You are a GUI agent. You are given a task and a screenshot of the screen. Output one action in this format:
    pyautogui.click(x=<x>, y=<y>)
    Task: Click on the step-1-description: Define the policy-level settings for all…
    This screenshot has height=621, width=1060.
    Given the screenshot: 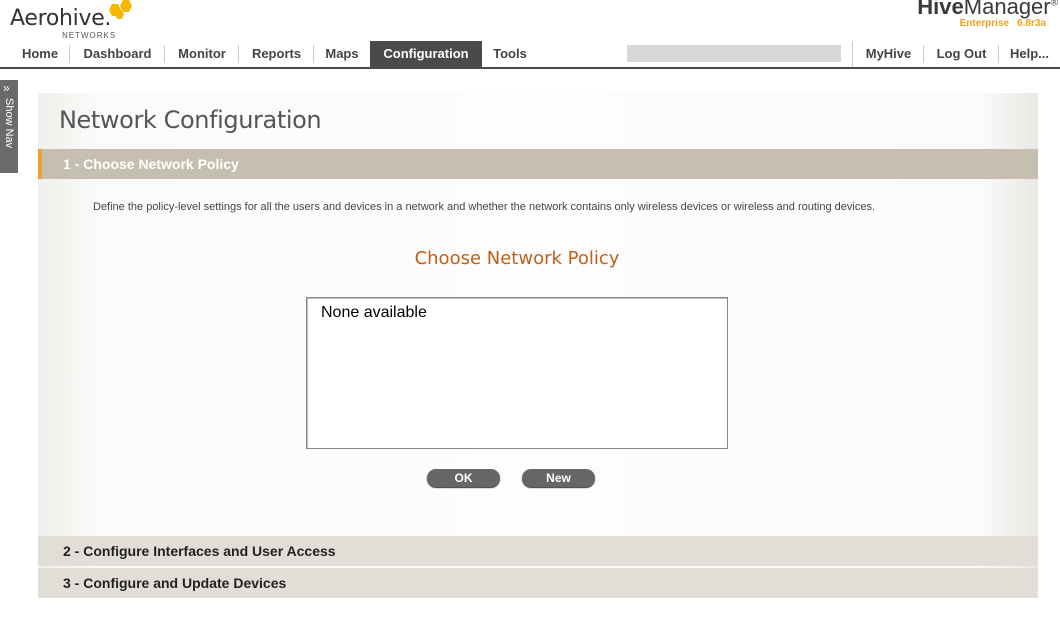 What is the action you would take?
    pyautogui.click(x=484, y=207)
    